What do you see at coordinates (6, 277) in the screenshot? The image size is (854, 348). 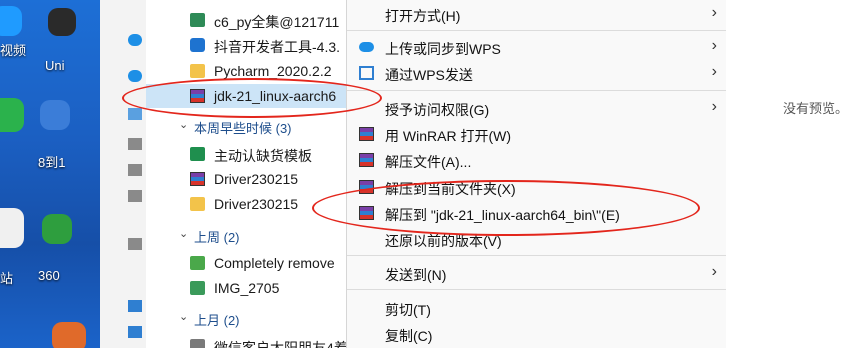 I see `desktop-label-site: 站` at bounding box center [6, 277].